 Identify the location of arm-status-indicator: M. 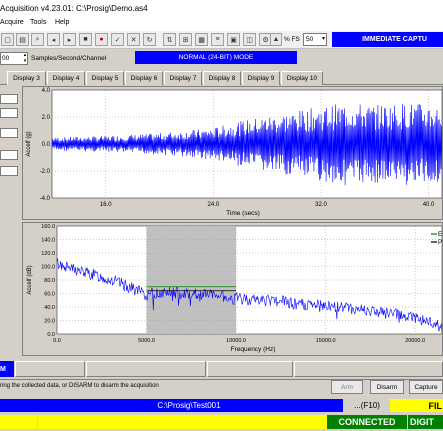
(7, 369).